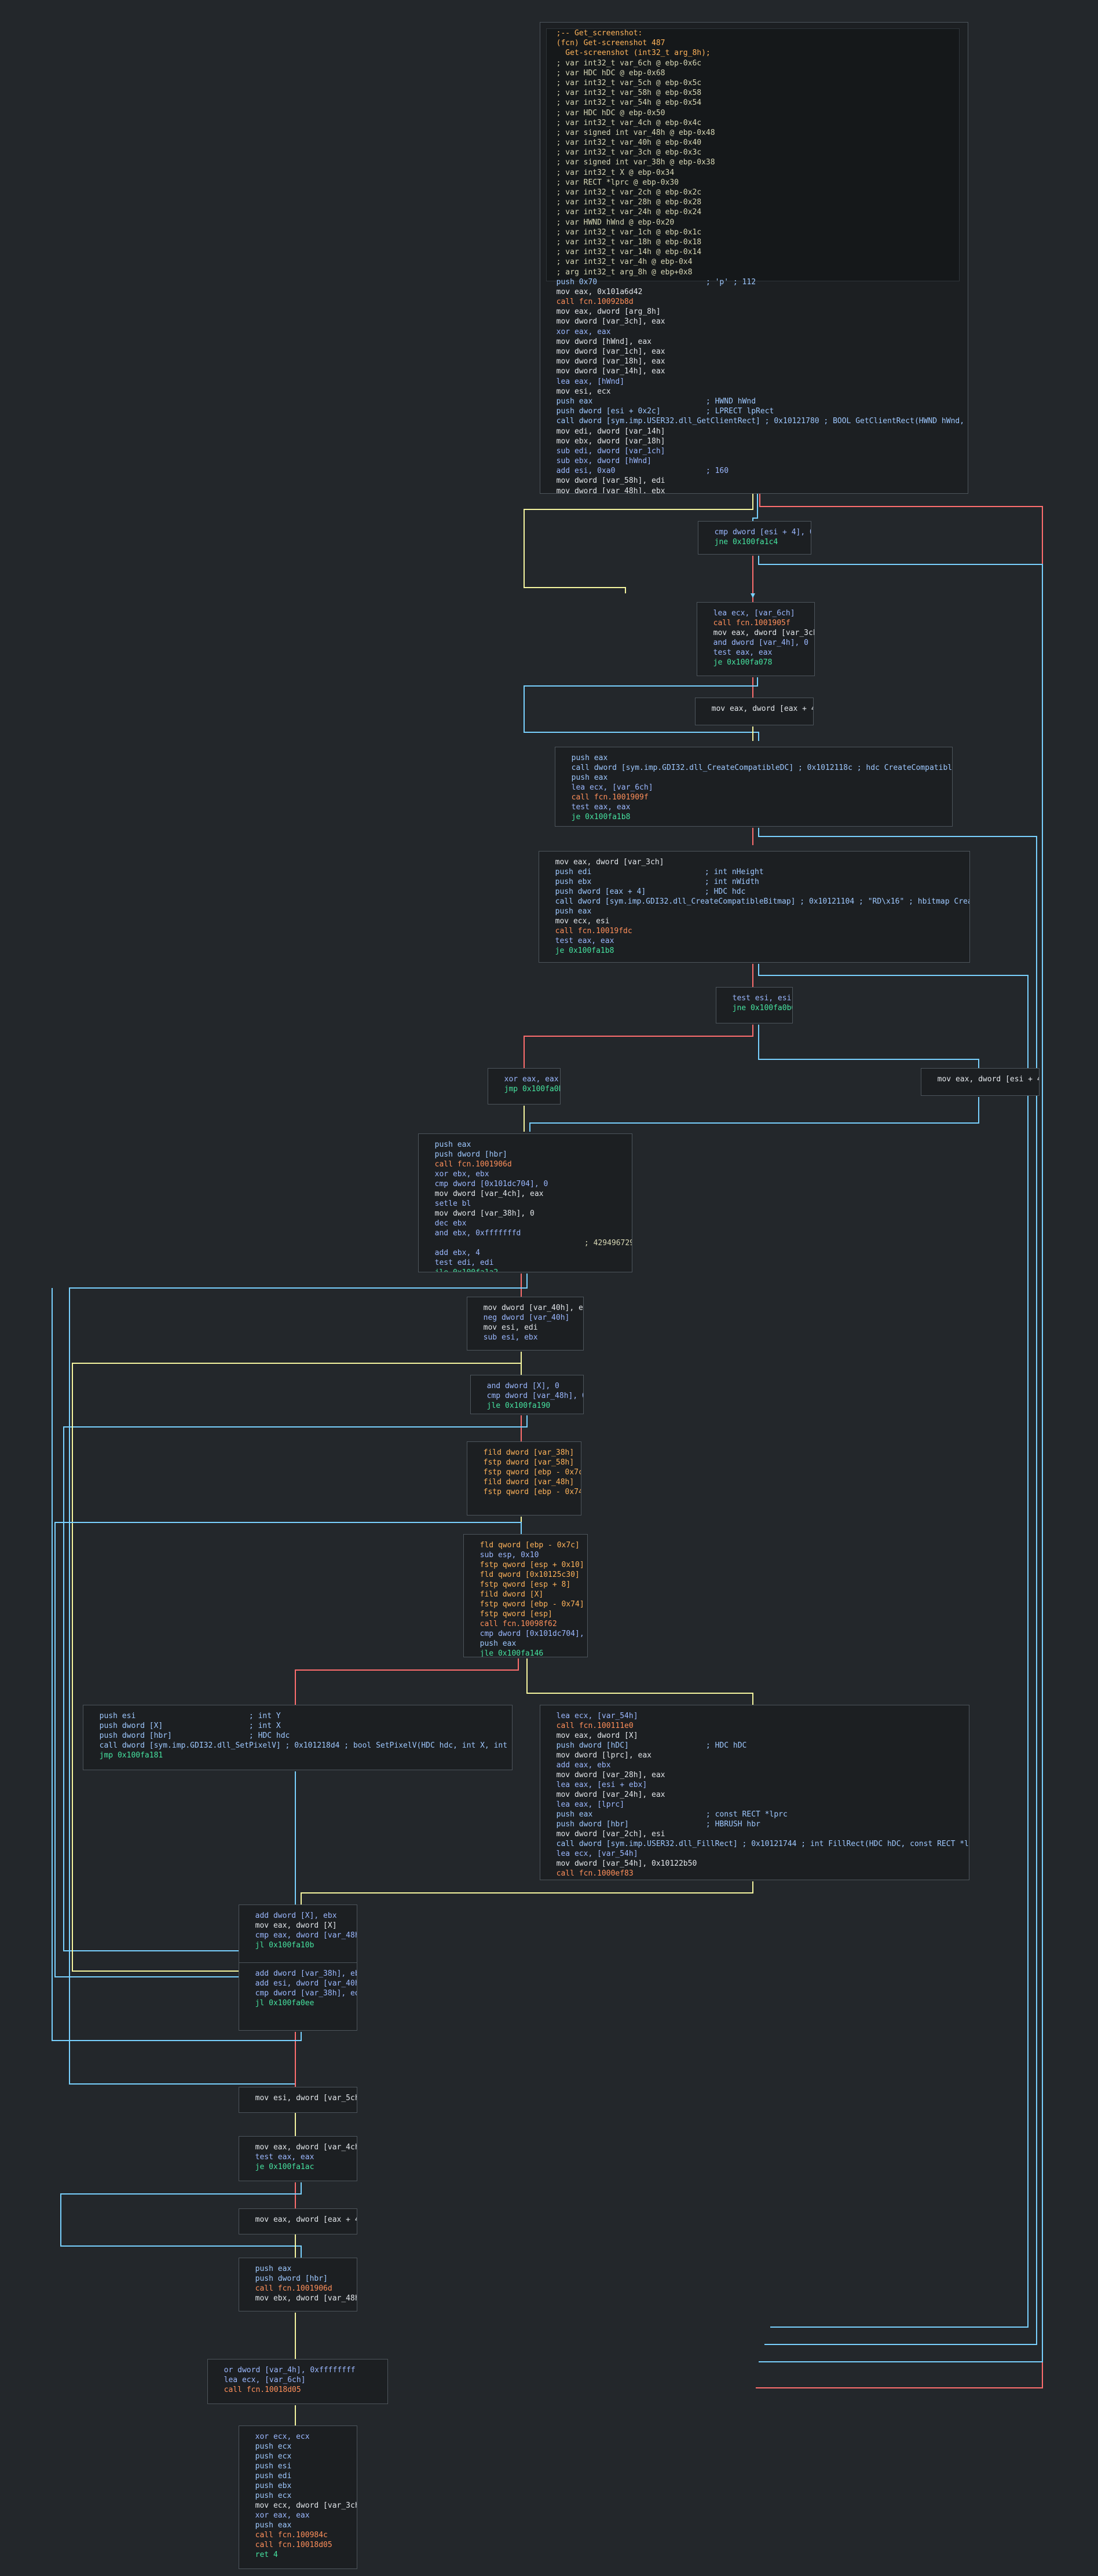 The height and width of the screenshot is (2576, 1098). Describe the element at coordinates (262, 2555) in the screenshot. I see `code-line: ret 4` at that location.